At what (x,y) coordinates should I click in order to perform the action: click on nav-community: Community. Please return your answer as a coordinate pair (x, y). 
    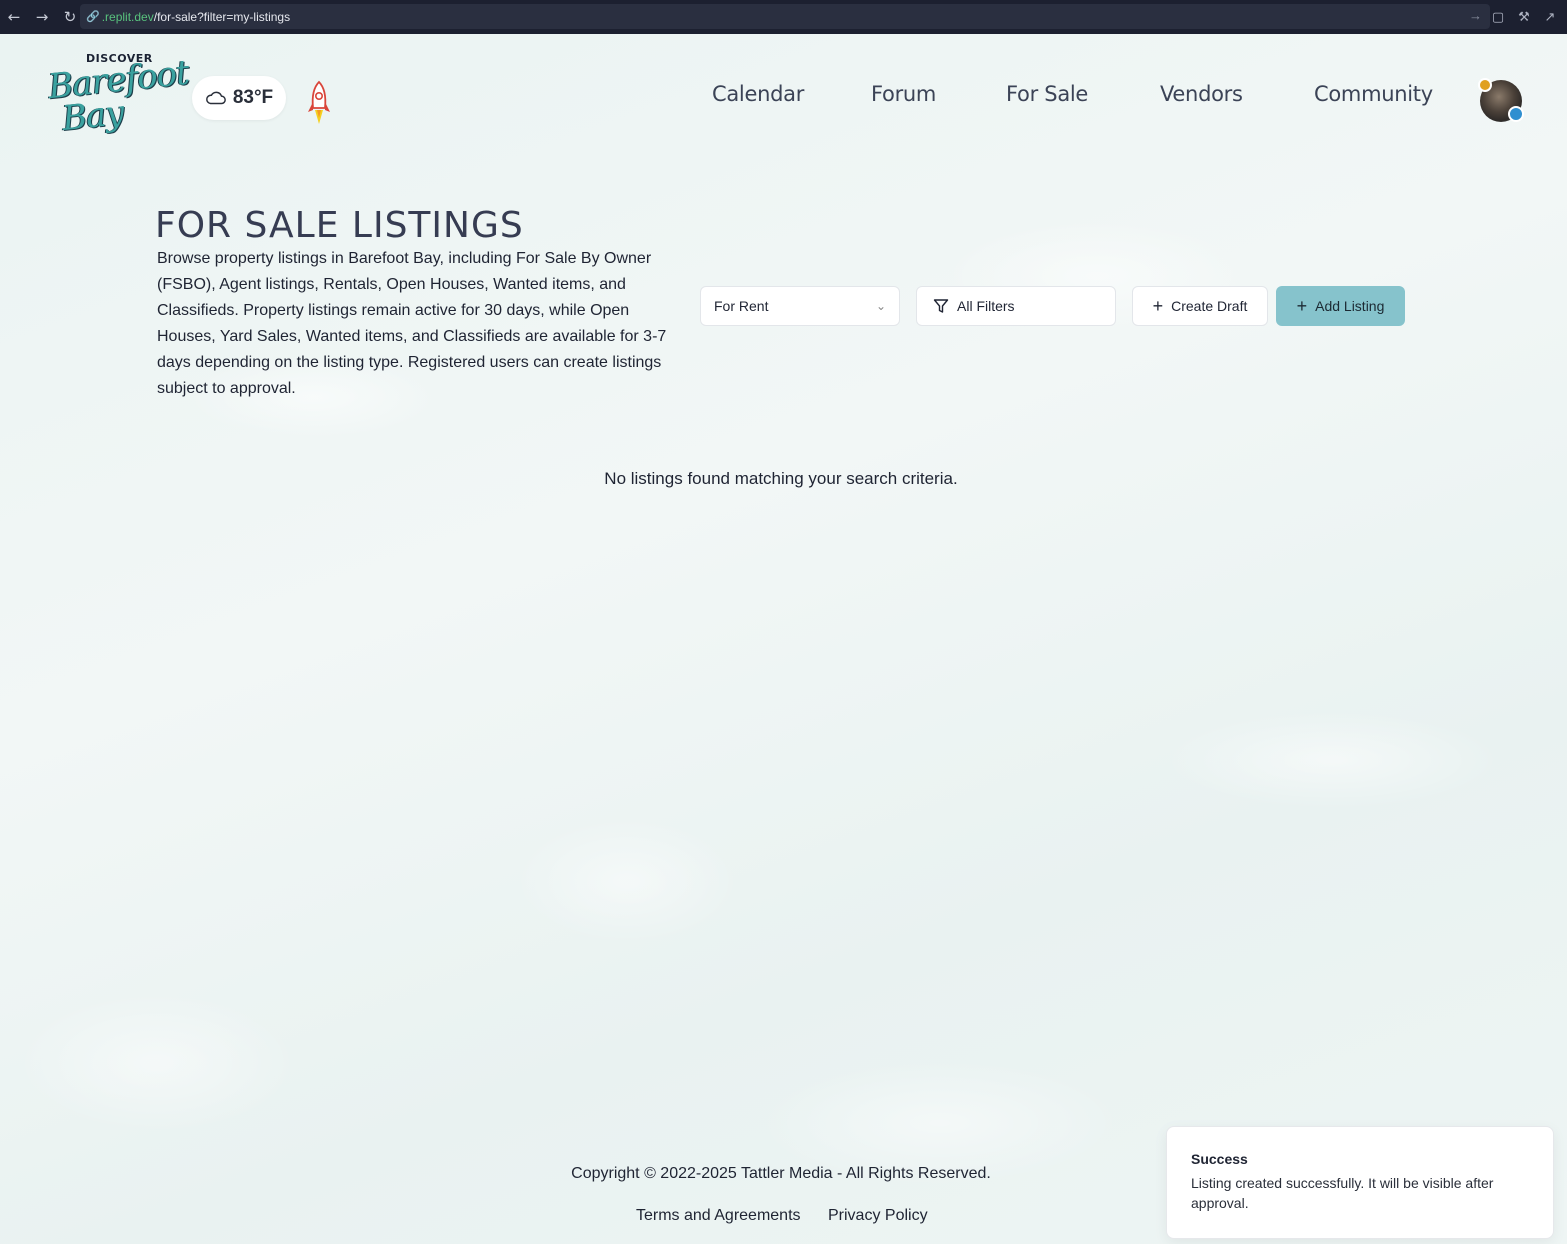
    Looking at the image, I should click on (1373, 94).